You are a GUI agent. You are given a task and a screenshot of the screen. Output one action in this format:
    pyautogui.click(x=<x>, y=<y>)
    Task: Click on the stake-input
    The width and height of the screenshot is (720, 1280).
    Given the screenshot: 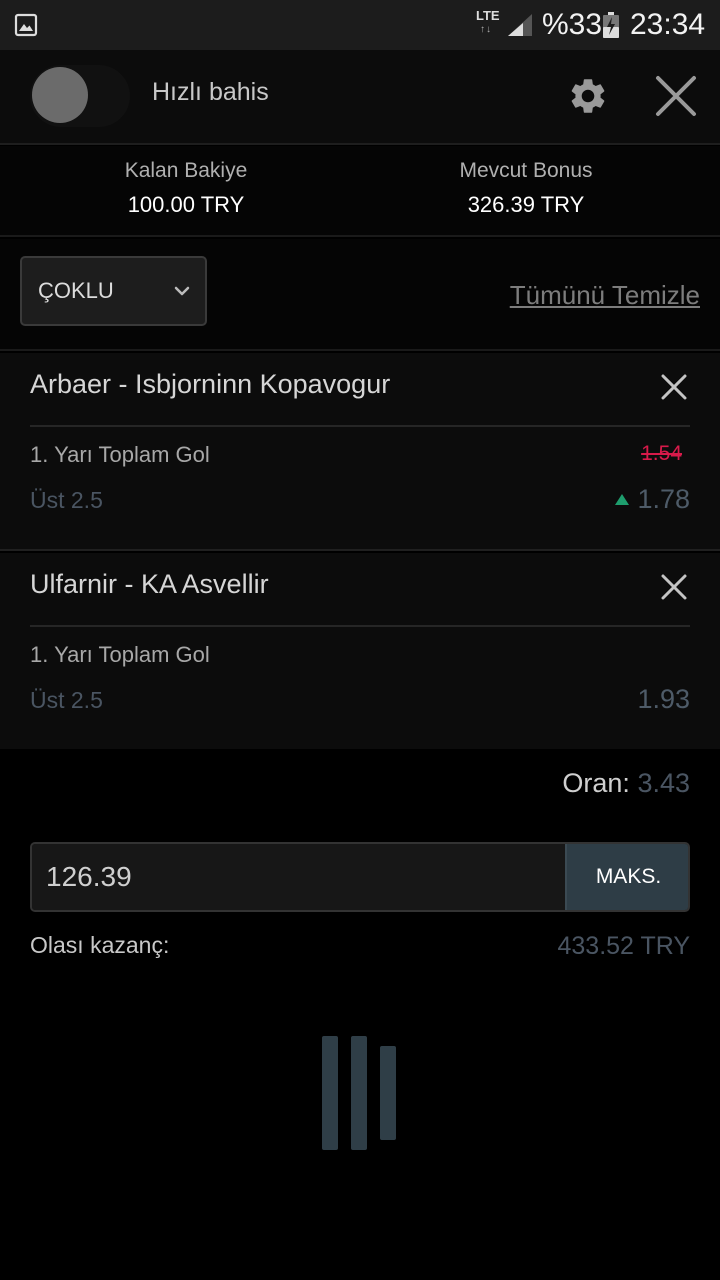 What is the action you would take?
    pyautogui.click(x=298, y=877)
    